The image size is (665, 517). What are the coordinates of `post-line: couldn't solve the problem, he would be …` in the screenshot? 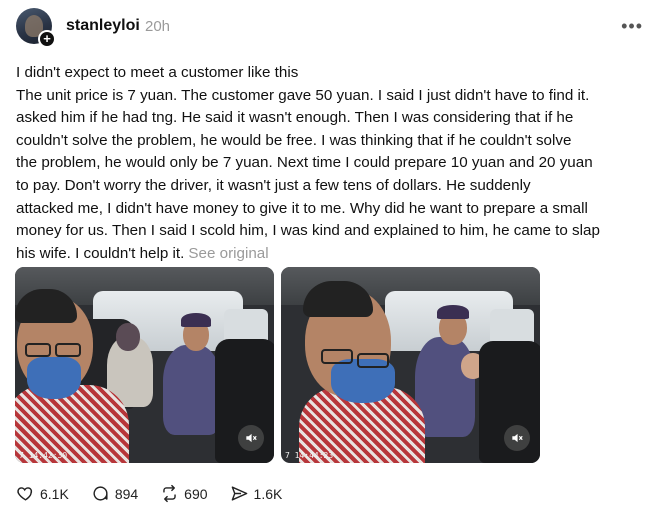 It's located at (294, 140).